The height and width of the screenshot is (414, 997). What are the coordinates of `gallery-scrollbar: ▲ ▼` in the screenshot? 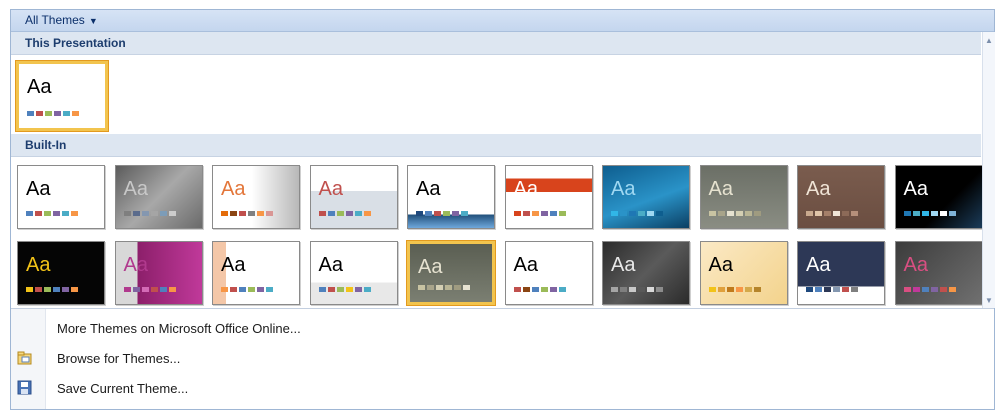 It's located at (988, 170).